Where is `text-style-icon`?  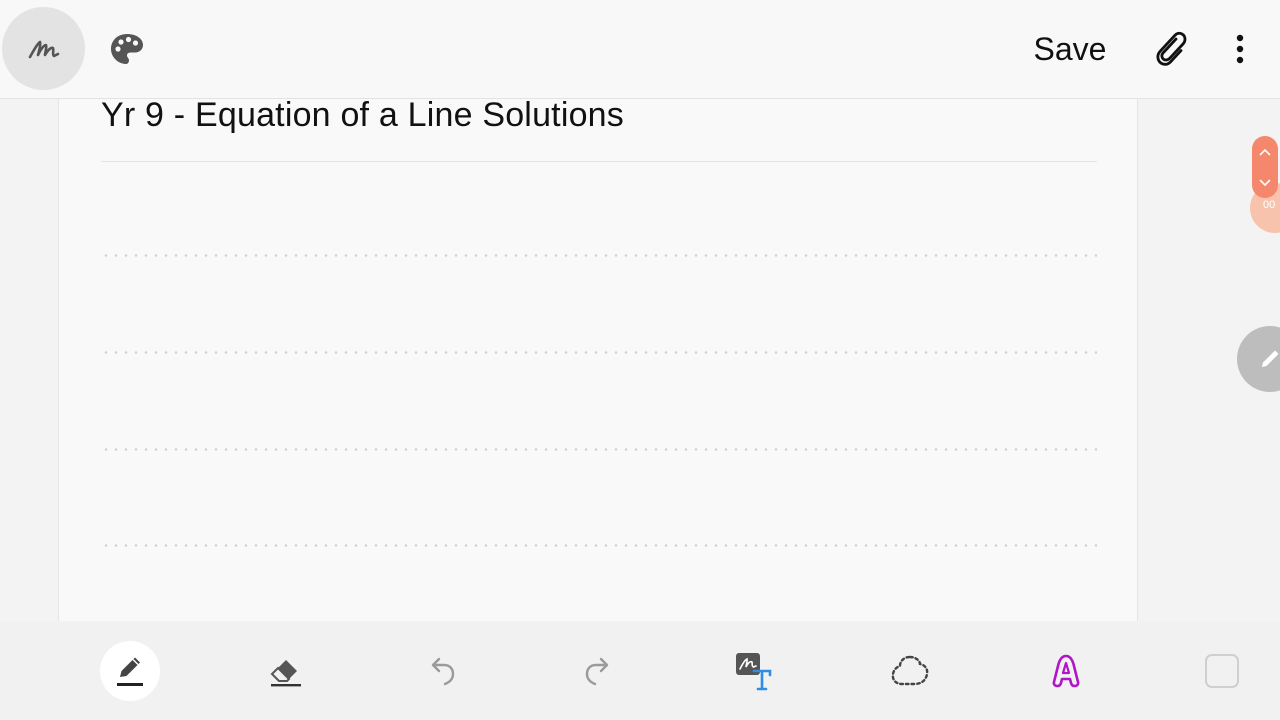
text-style-icon is located at coordinates (1066, 671).